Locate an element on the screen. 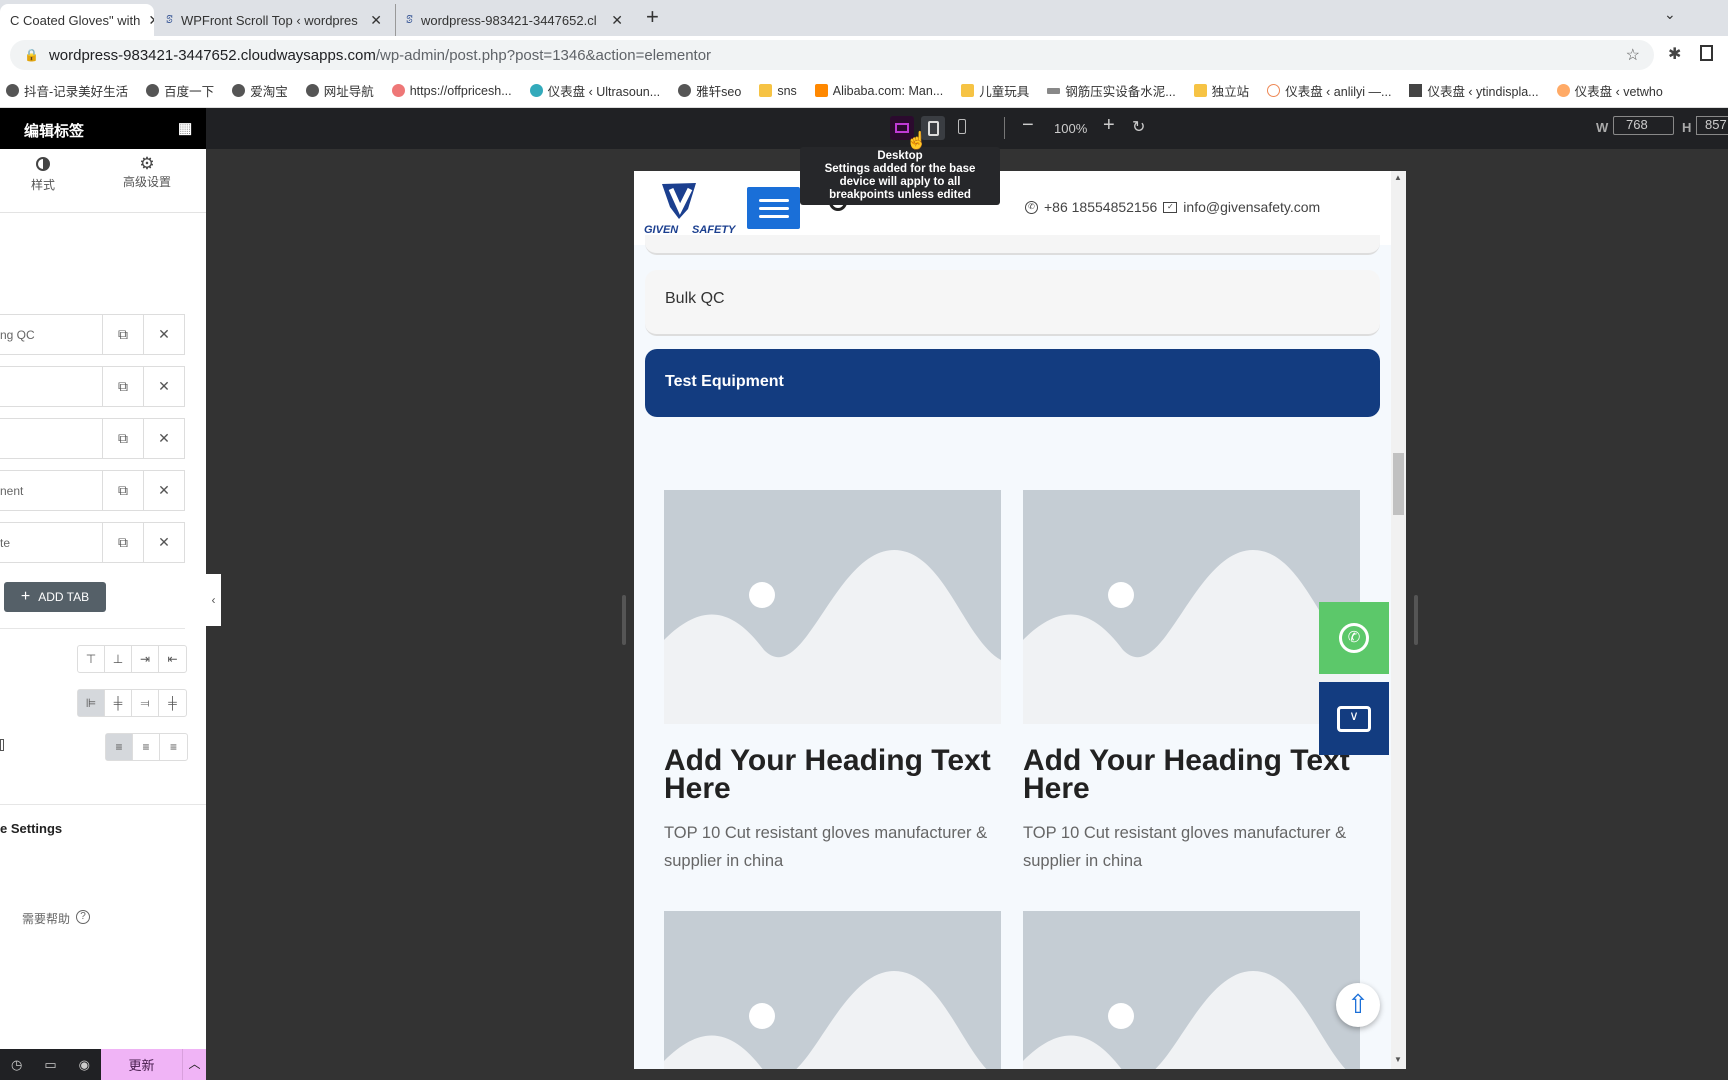  repeater-item: te ⧉ ✕ is located at coordinates (92, 542).